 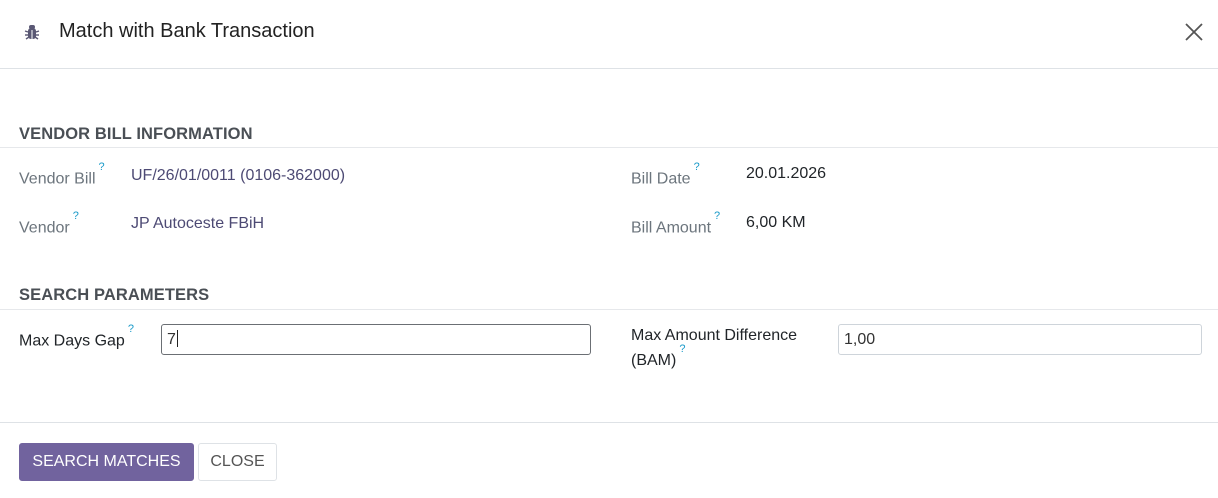 I want to click on max-days-label: Max Days Gap?, so click(x=76, y=337).